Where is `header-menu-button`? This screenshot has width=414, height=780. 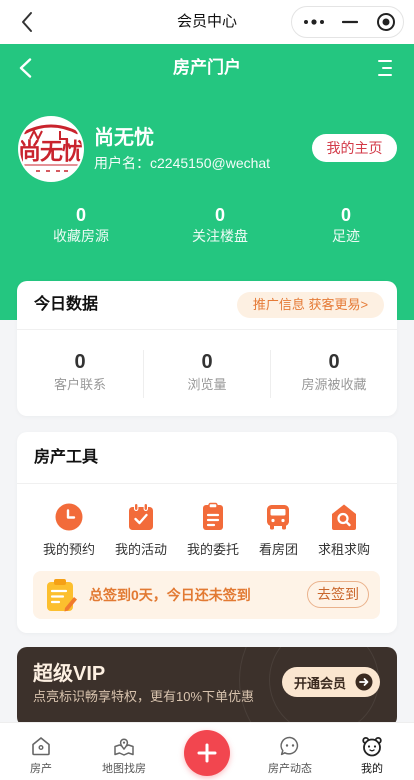 header-menu-button is located at coordinates (385, 68).